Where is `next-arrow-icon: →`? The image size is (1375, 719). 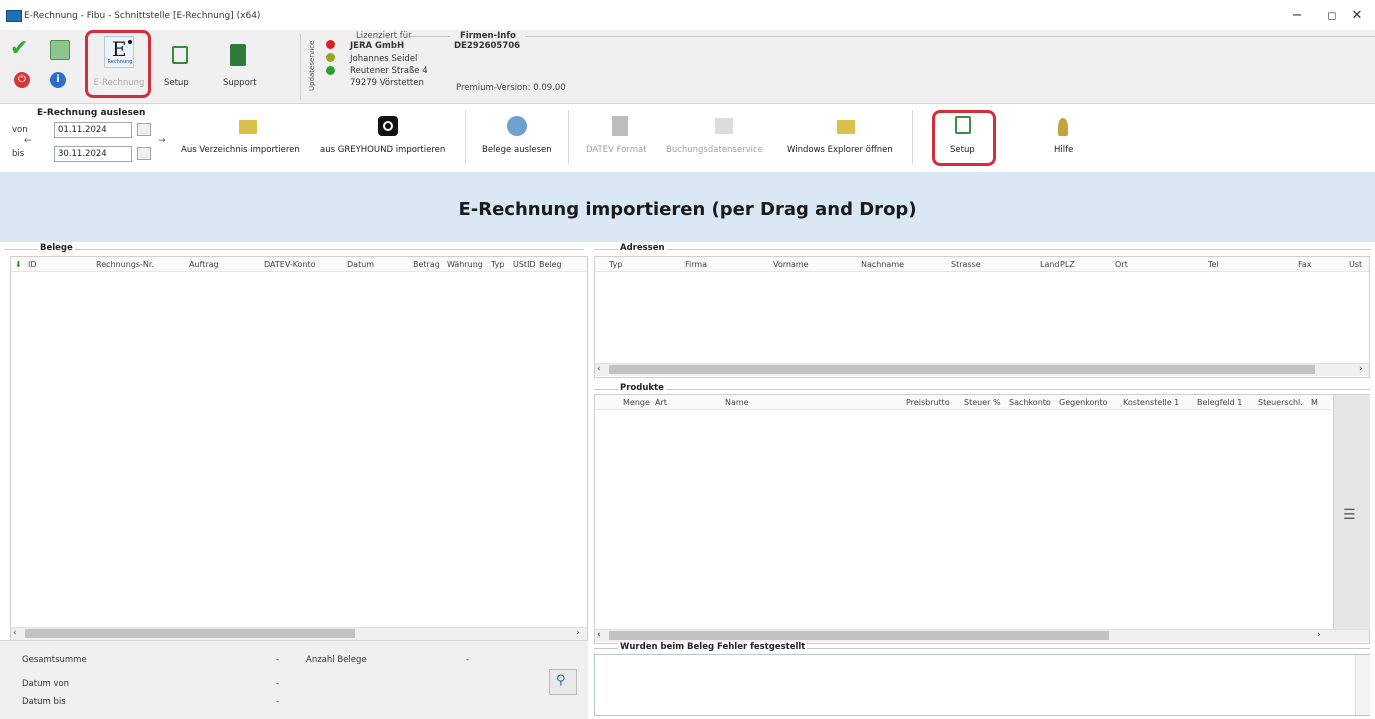 next-arrow-icon: → is located at coordinates (162, 141).